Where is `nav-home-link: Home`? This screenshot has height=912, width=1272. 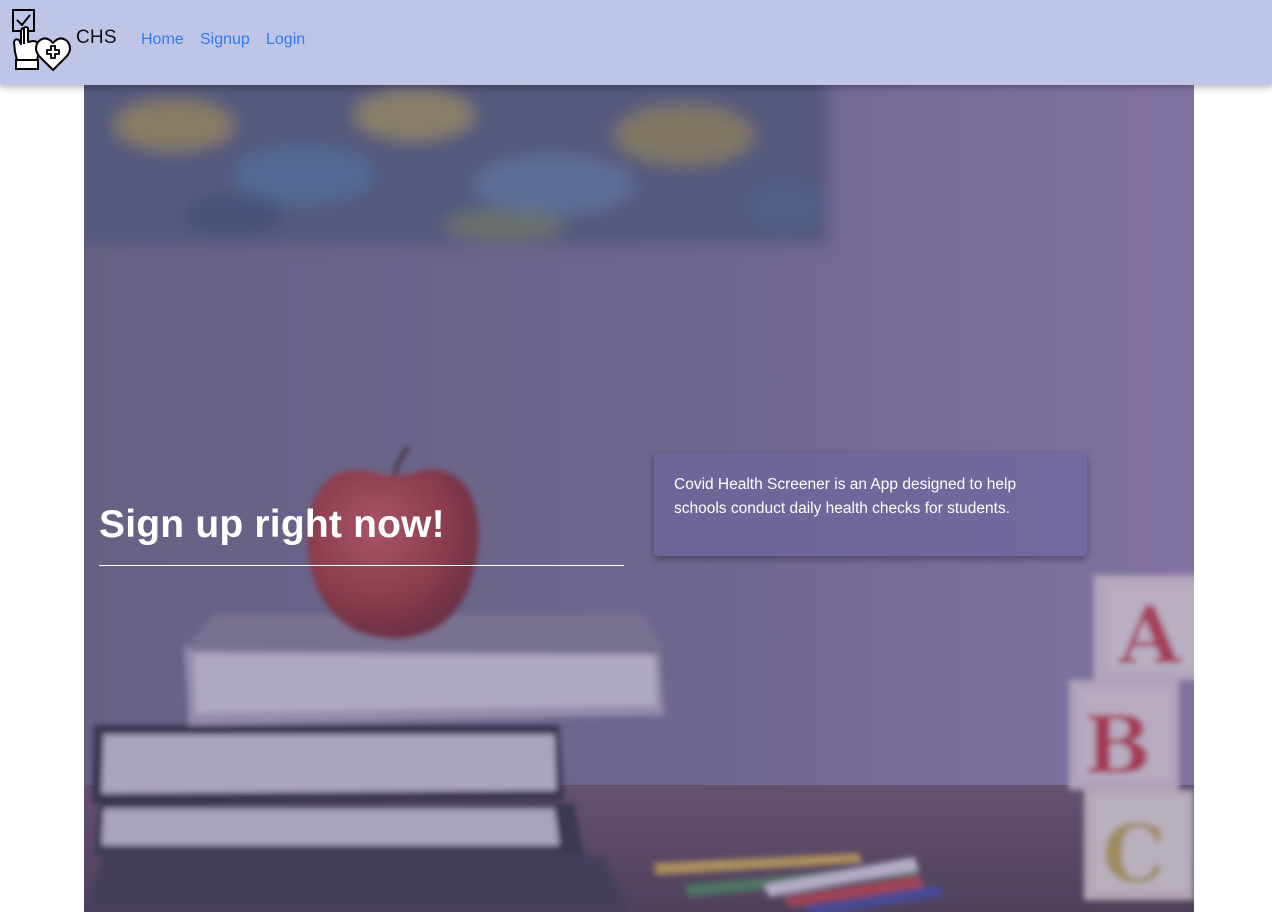
nav-home-link: Home is located at coordinates (162, 40).